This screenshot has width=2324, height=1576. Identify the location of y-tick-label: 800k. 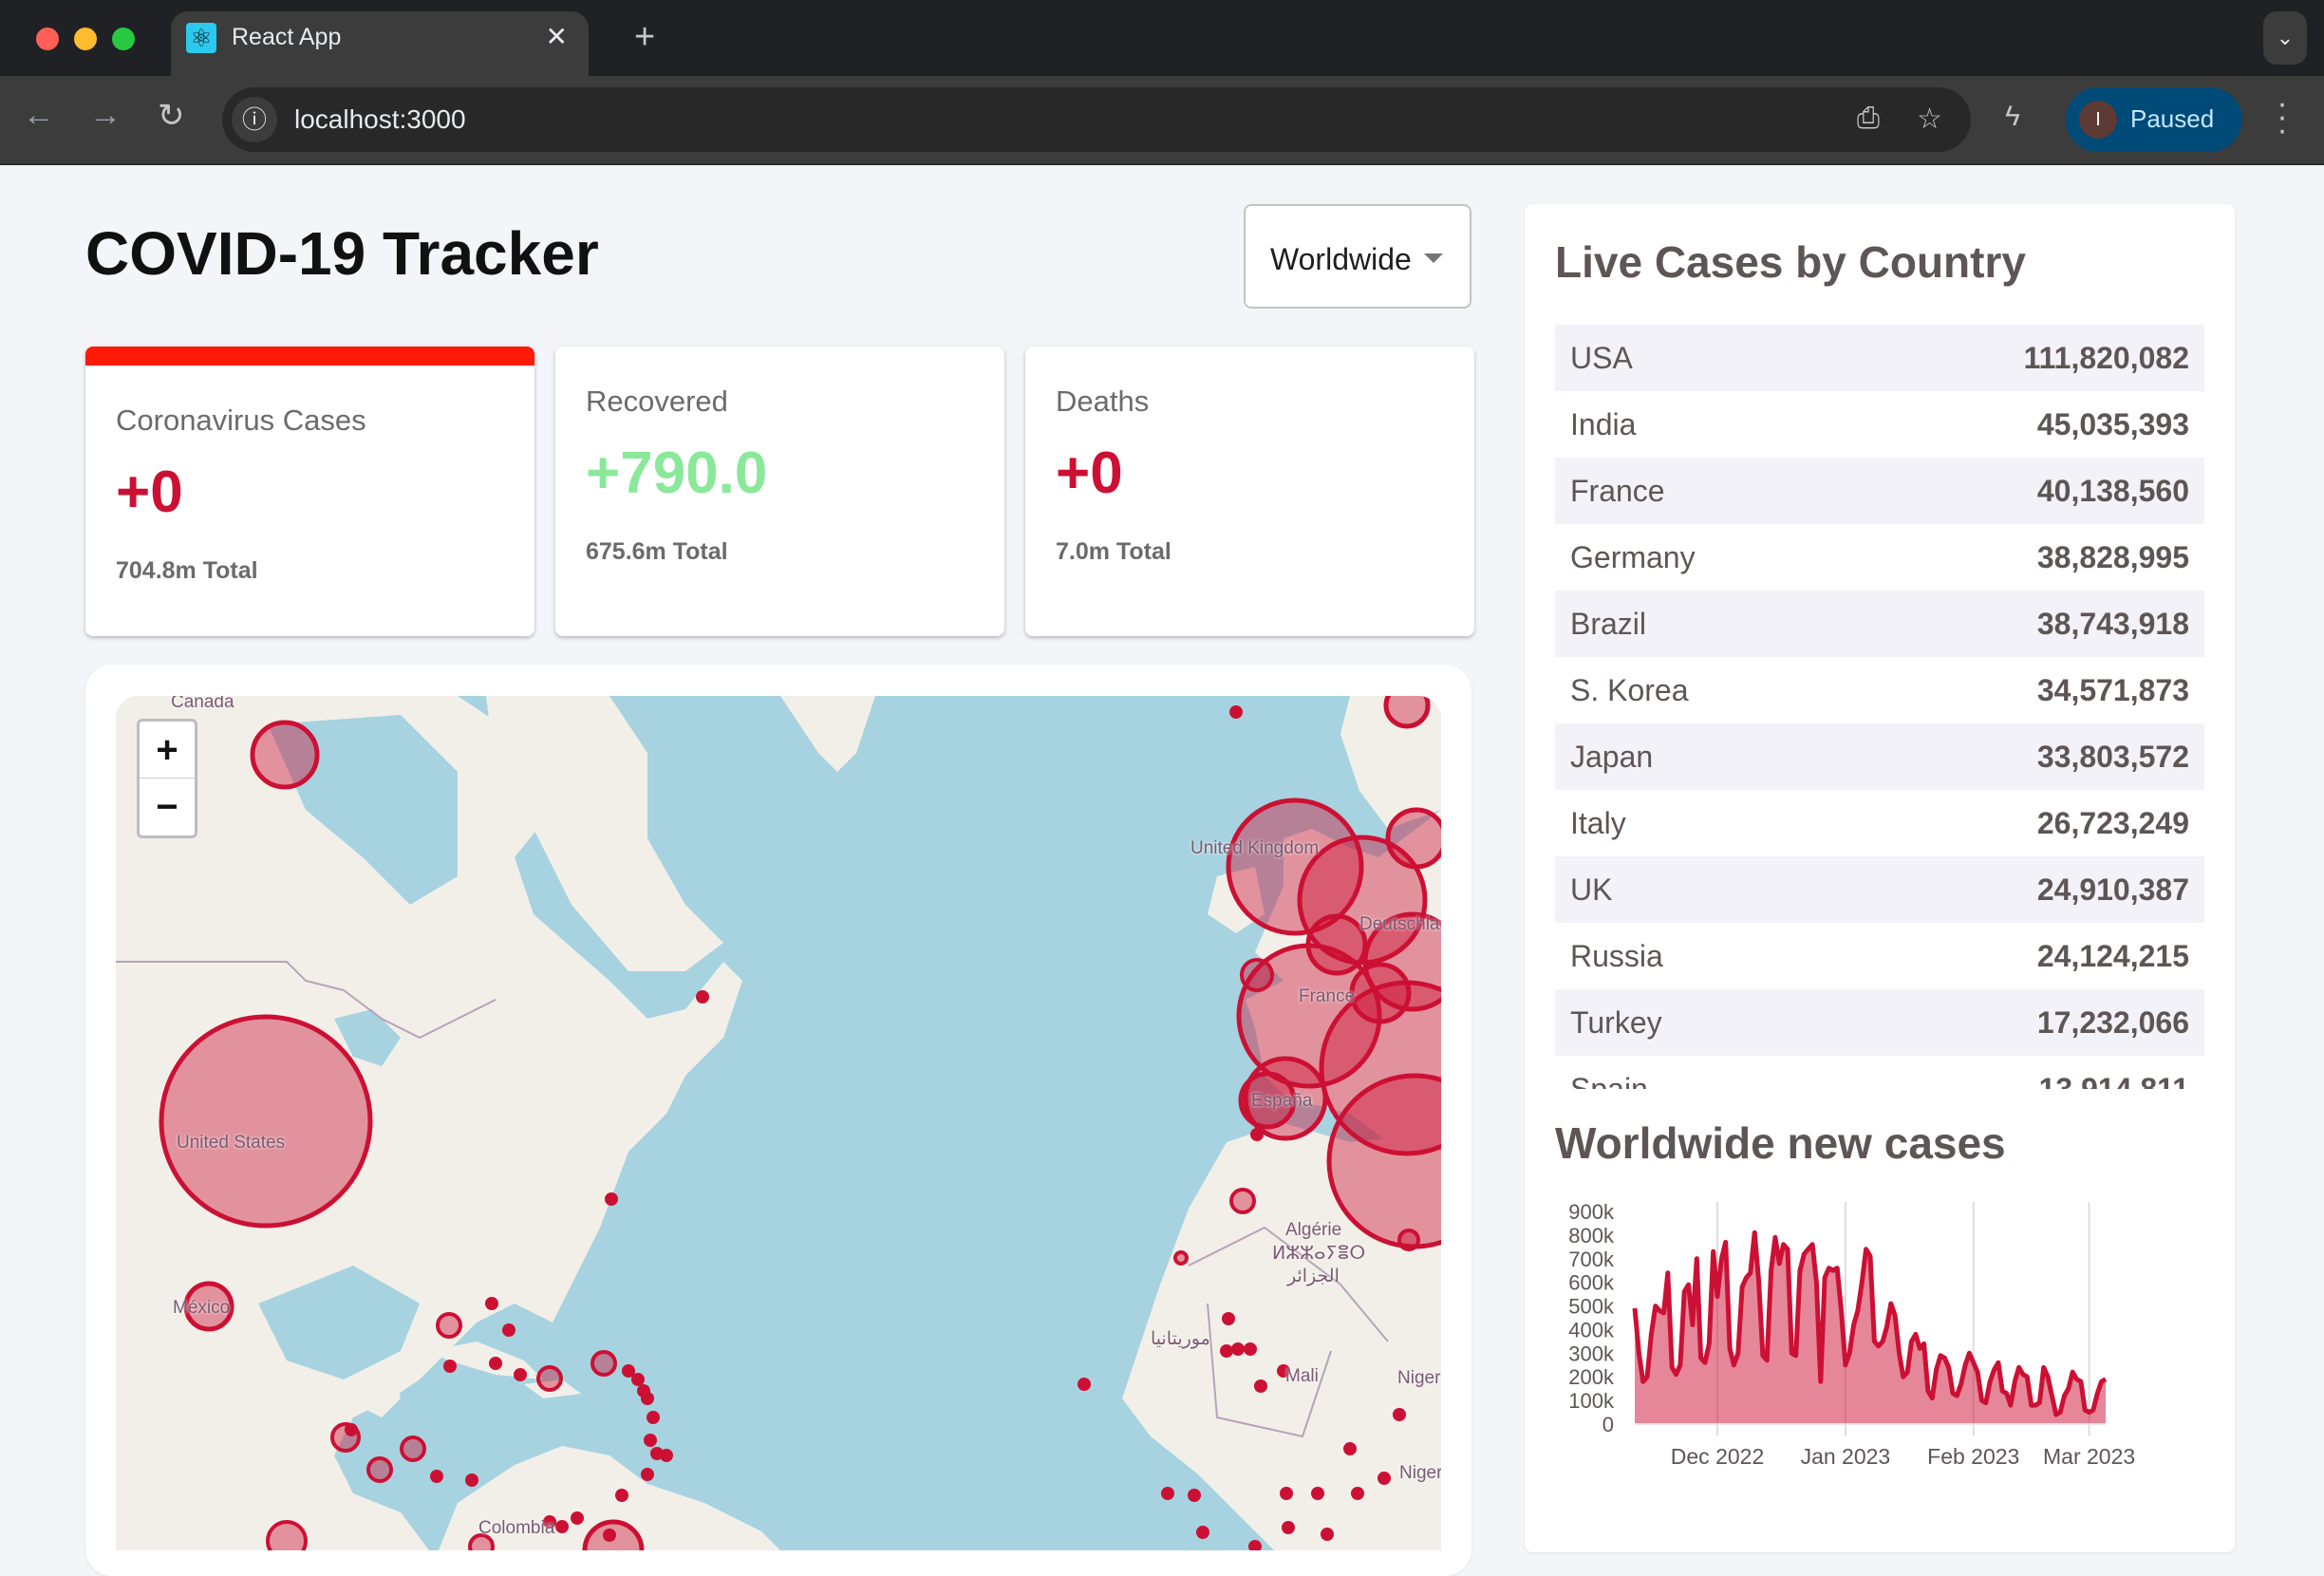
(1591, 1236).